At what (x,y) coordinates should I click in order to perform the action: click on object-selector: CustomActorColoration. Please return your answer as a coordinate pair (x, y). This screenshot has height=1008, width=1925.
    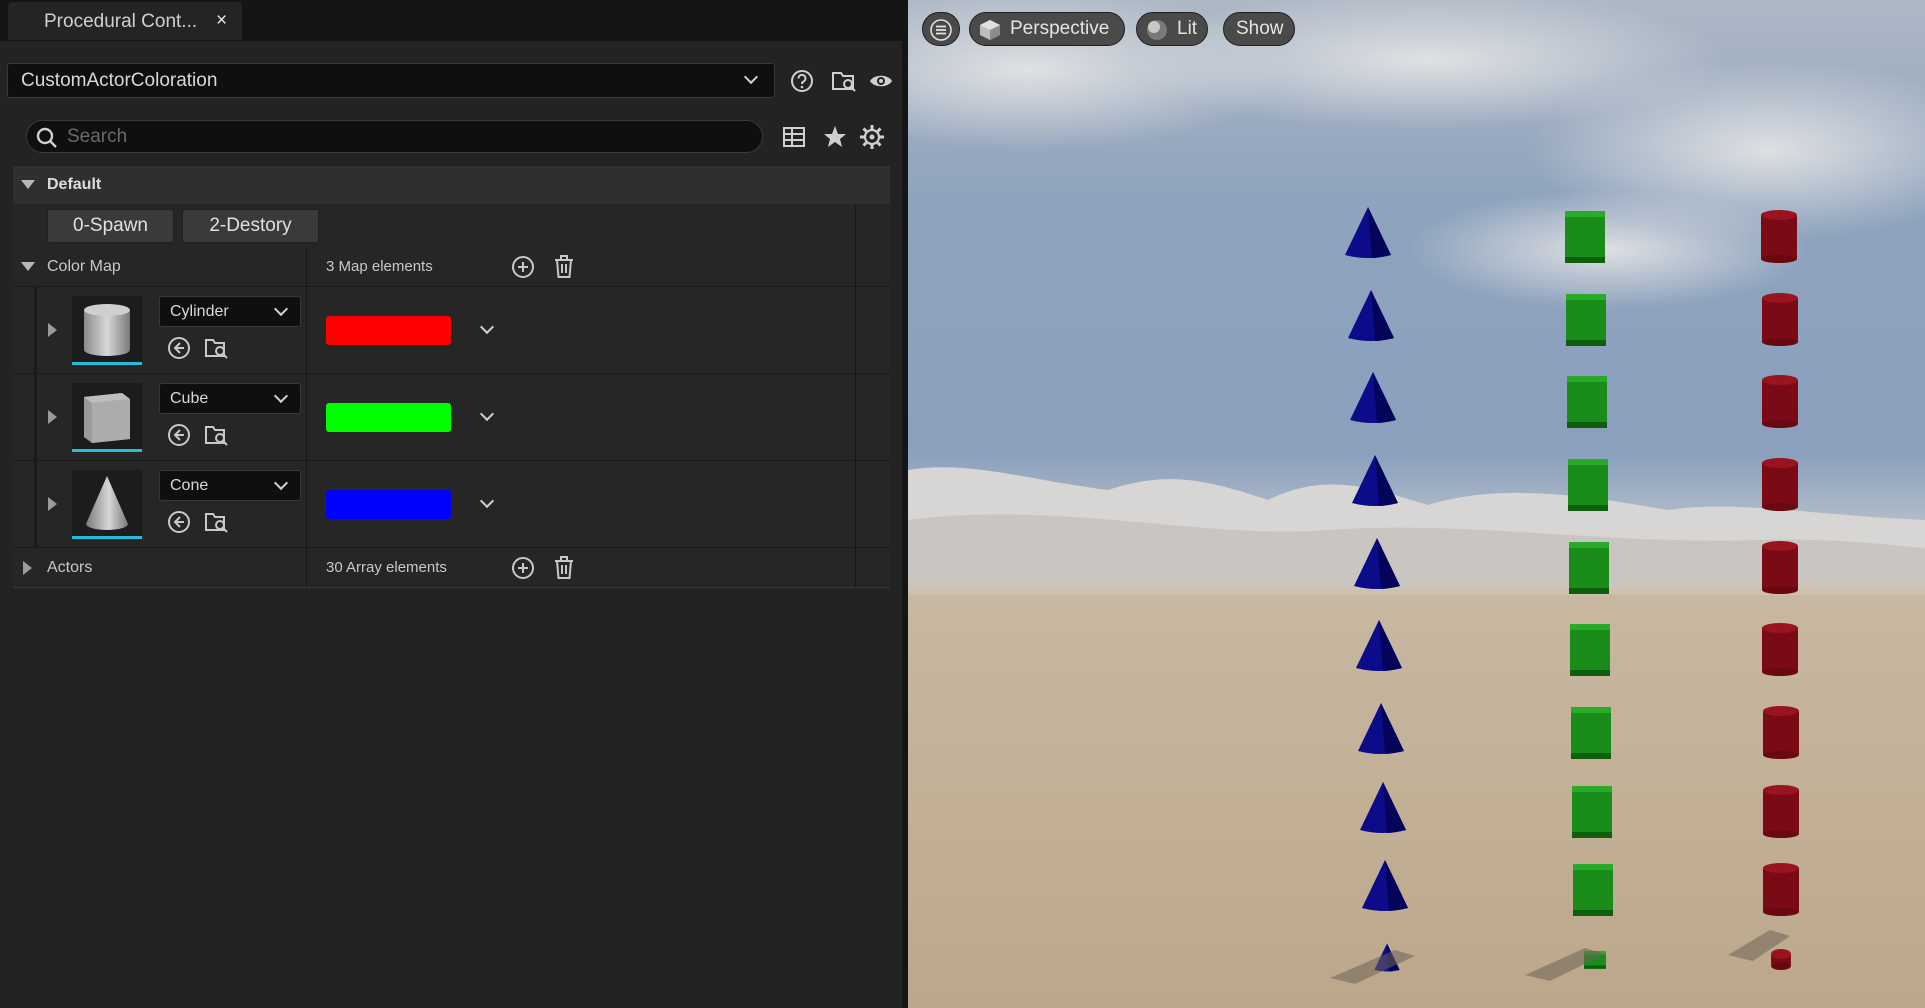
    Looking at the image, I should click on (391, 80).